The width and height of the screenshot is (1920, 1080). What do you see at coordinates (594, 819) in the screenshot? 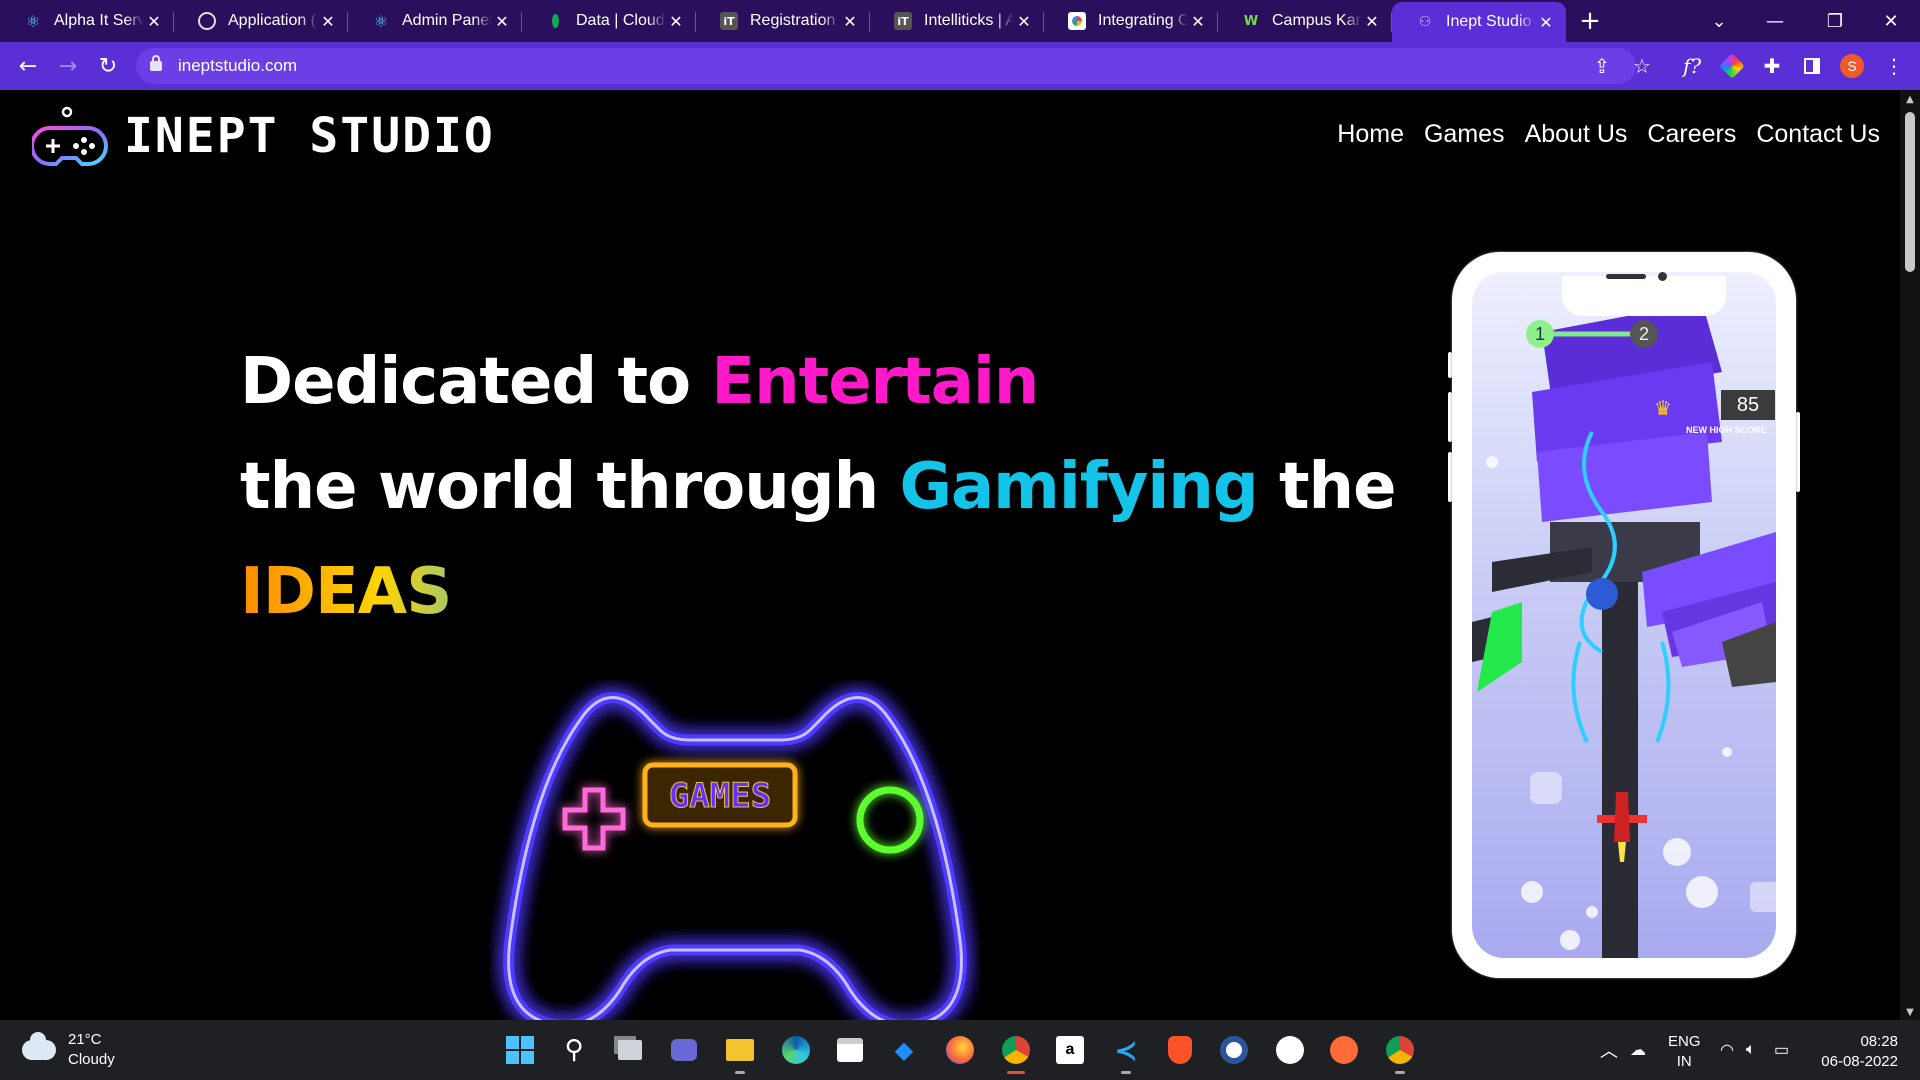
I see `dpad-icon` at bounding box center [594, 819].